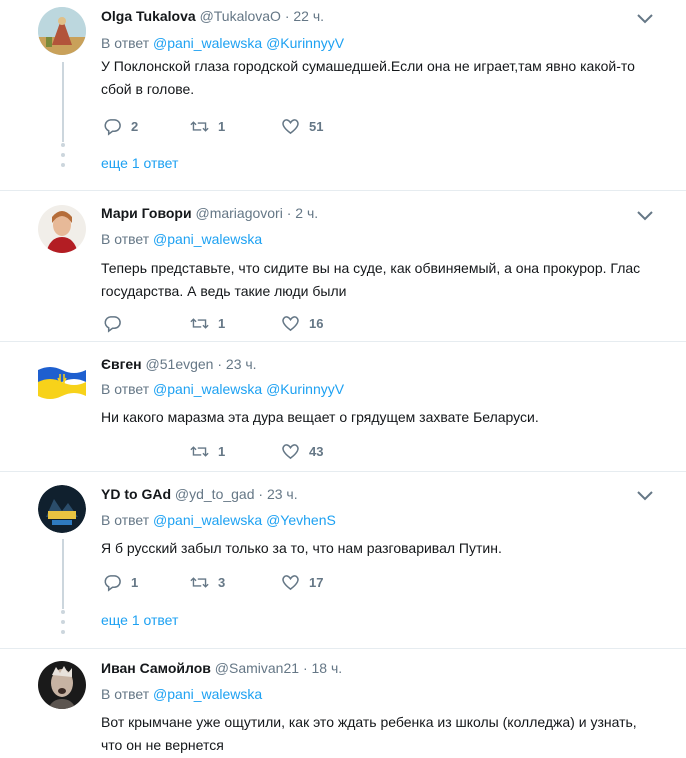 The height and width of the screenshot is (758, 686). I want to click on tweet-header: Olga Tukalova @TukalovaO · 22 ч., so click(212, 16).